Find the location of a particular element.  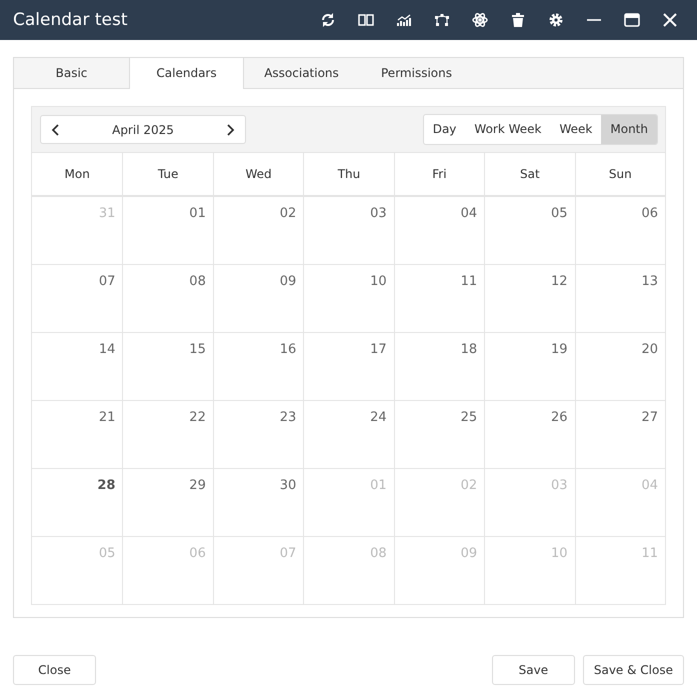

delete-icon is located at coordinates (518, 20).